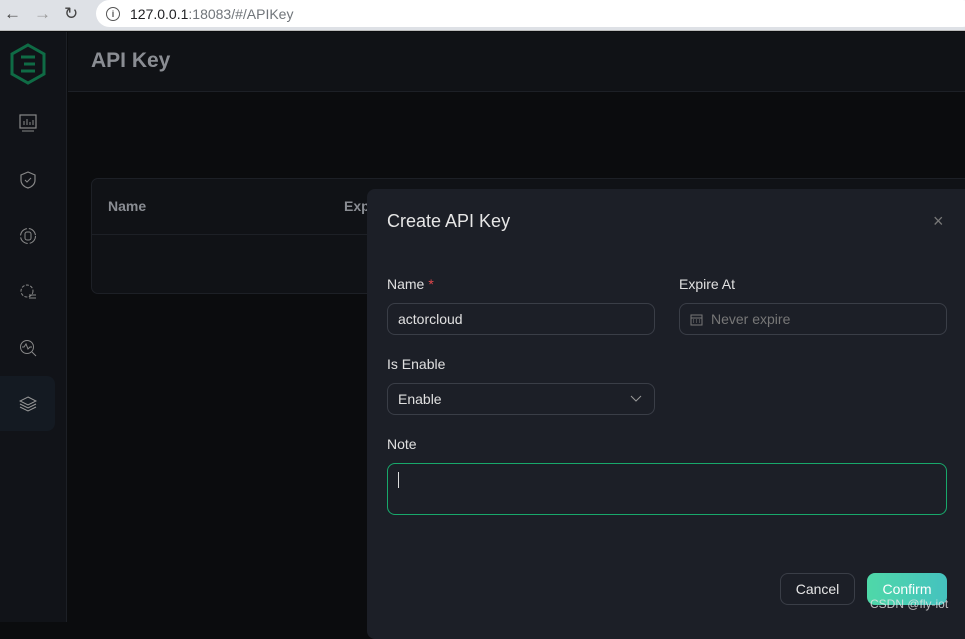 This screenshot has width=965, height=639. I want to click on note-label: Note, so click(402, 444).